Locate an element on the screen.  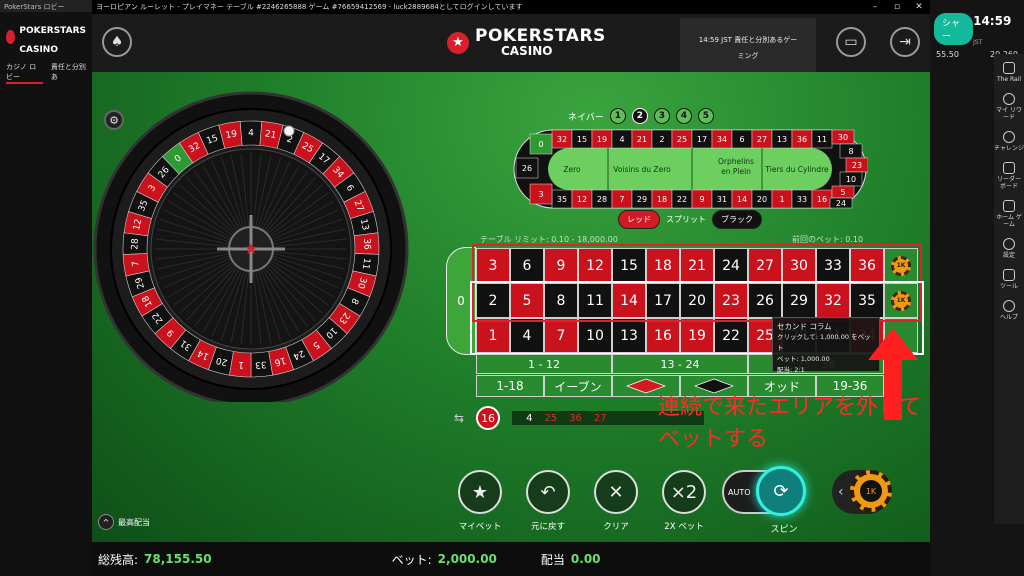
racetrack-number: 27 is located at coordinates (762, 139).